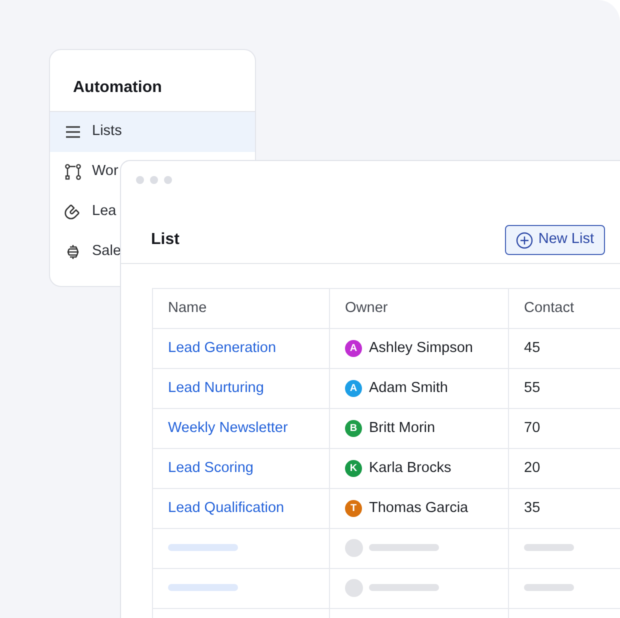 This screenshot has width=620, height=618. What do you see at coordinates (84, 212) in the screenshot?
I see `sidebar-item: Lea` at bounding box center [84, 212].